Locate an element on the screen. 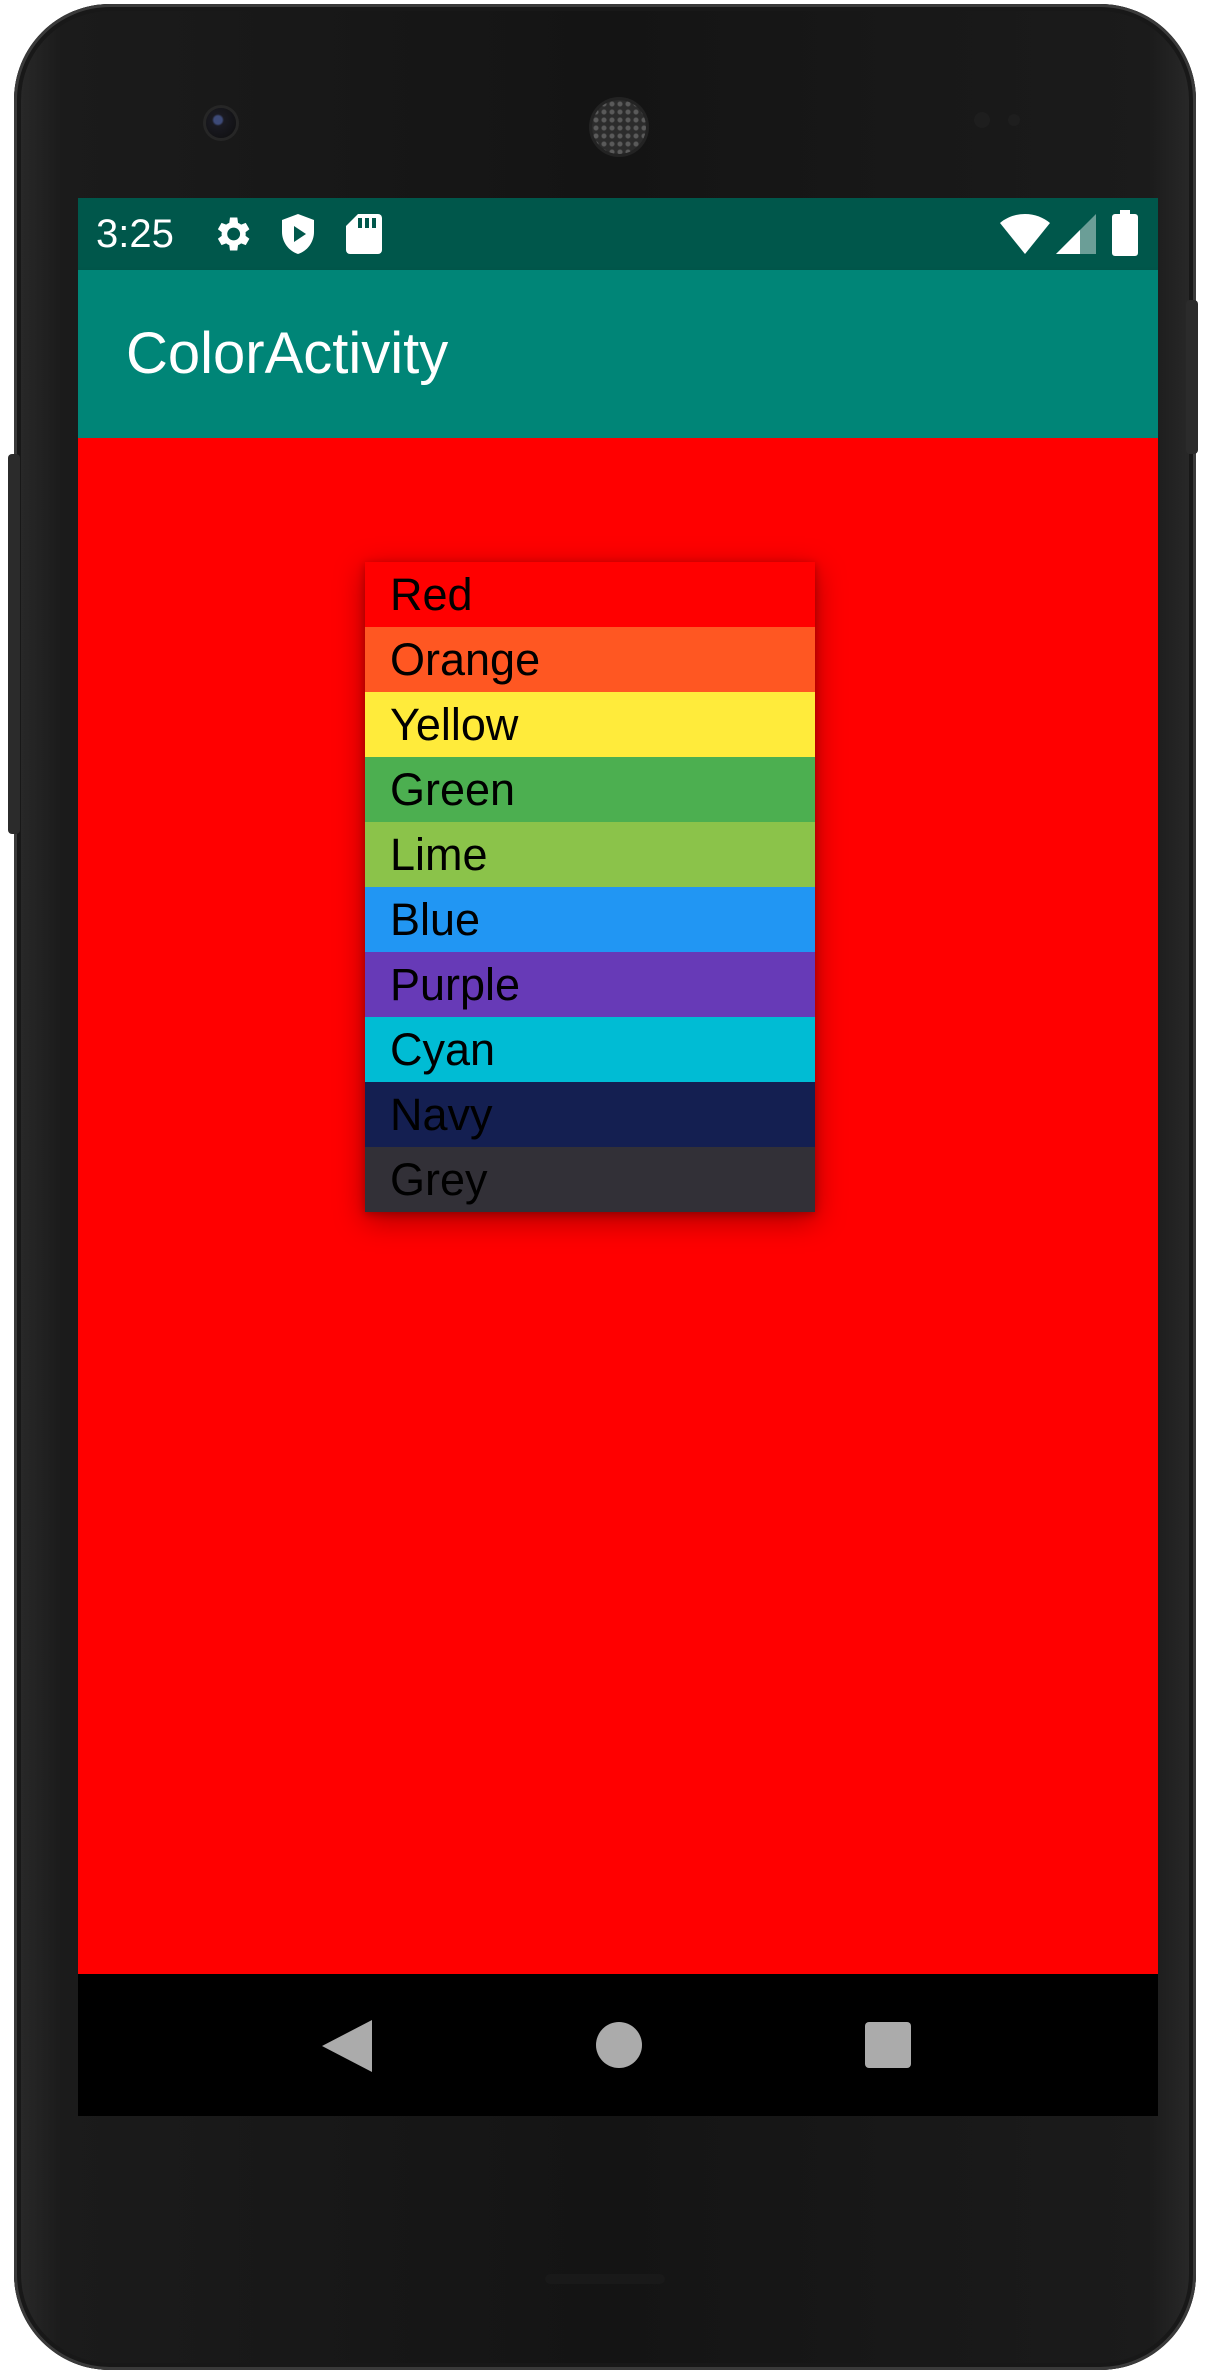  back-icon is located at coordinates (347, 2048).